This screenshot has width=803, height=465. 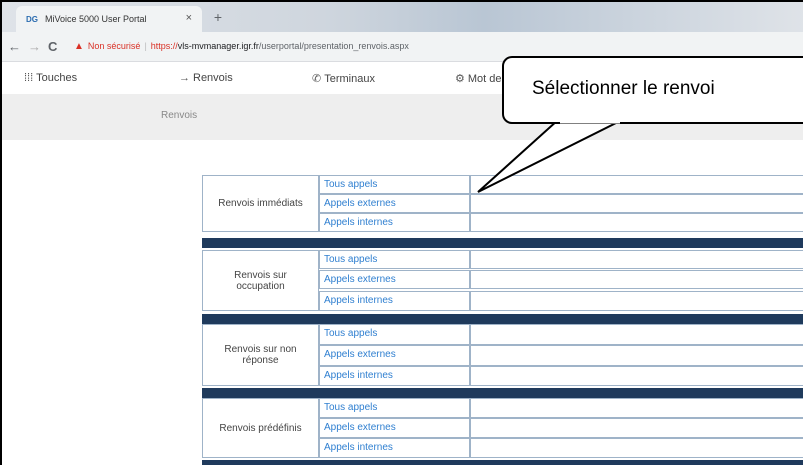 What do you see at coordinates (590, 122) in the screenshot?
I see `callout-tail-cover` at bounding box center [590, 122].